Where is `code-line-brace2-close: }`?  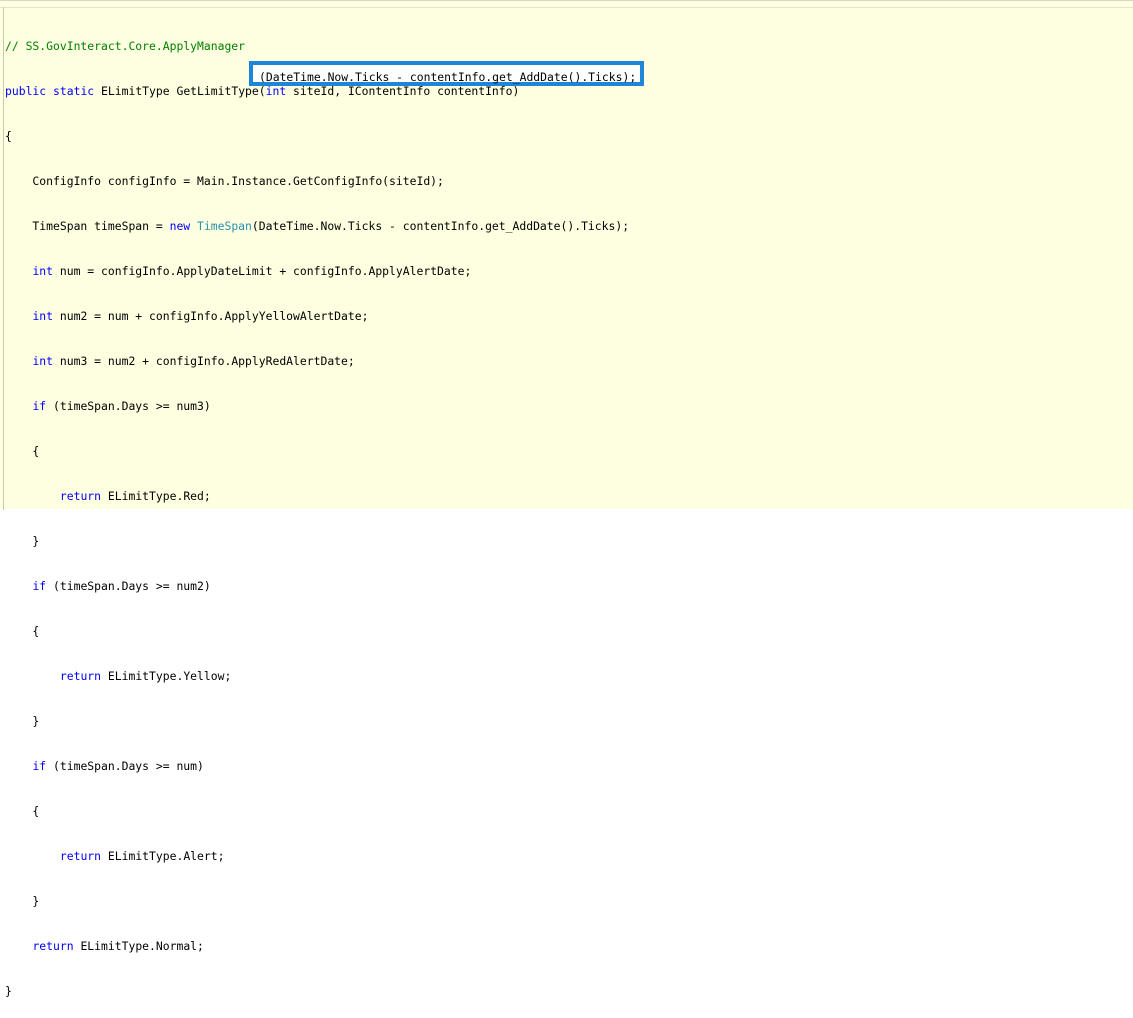 code-line-brace2-close: } is located at coordinates (317, 721).